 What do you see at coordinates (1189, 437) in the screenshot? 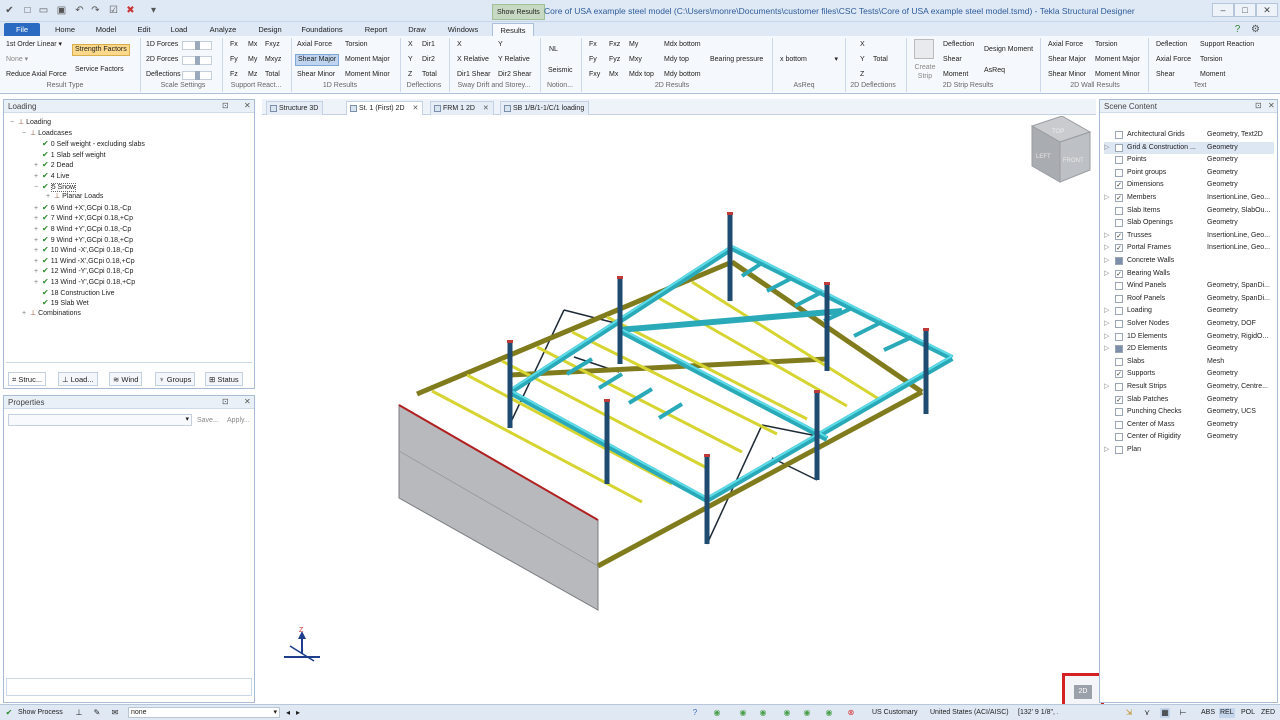
I see `scene-row: Center of Rigidity Geometry` at bounding box center [1189, 437].